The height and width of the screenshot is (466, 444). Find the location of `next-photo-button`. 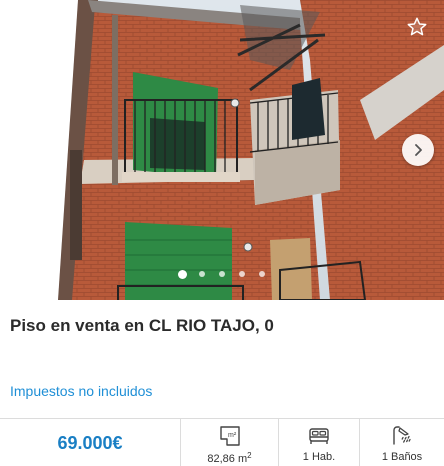

next-photo-button is located at coordinates (418, 150).